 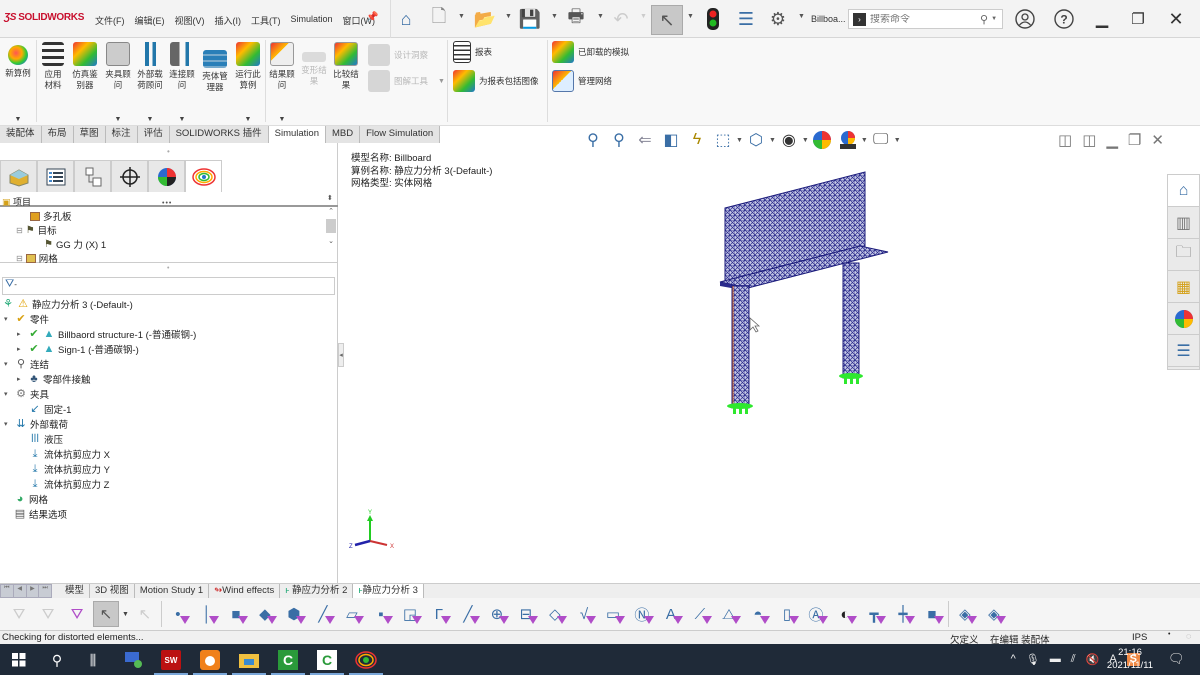 What do you see at coordinates (190, 20) in the screenshot?
I see `menu-view: 视图(V)` at bounding box center [190, 20].